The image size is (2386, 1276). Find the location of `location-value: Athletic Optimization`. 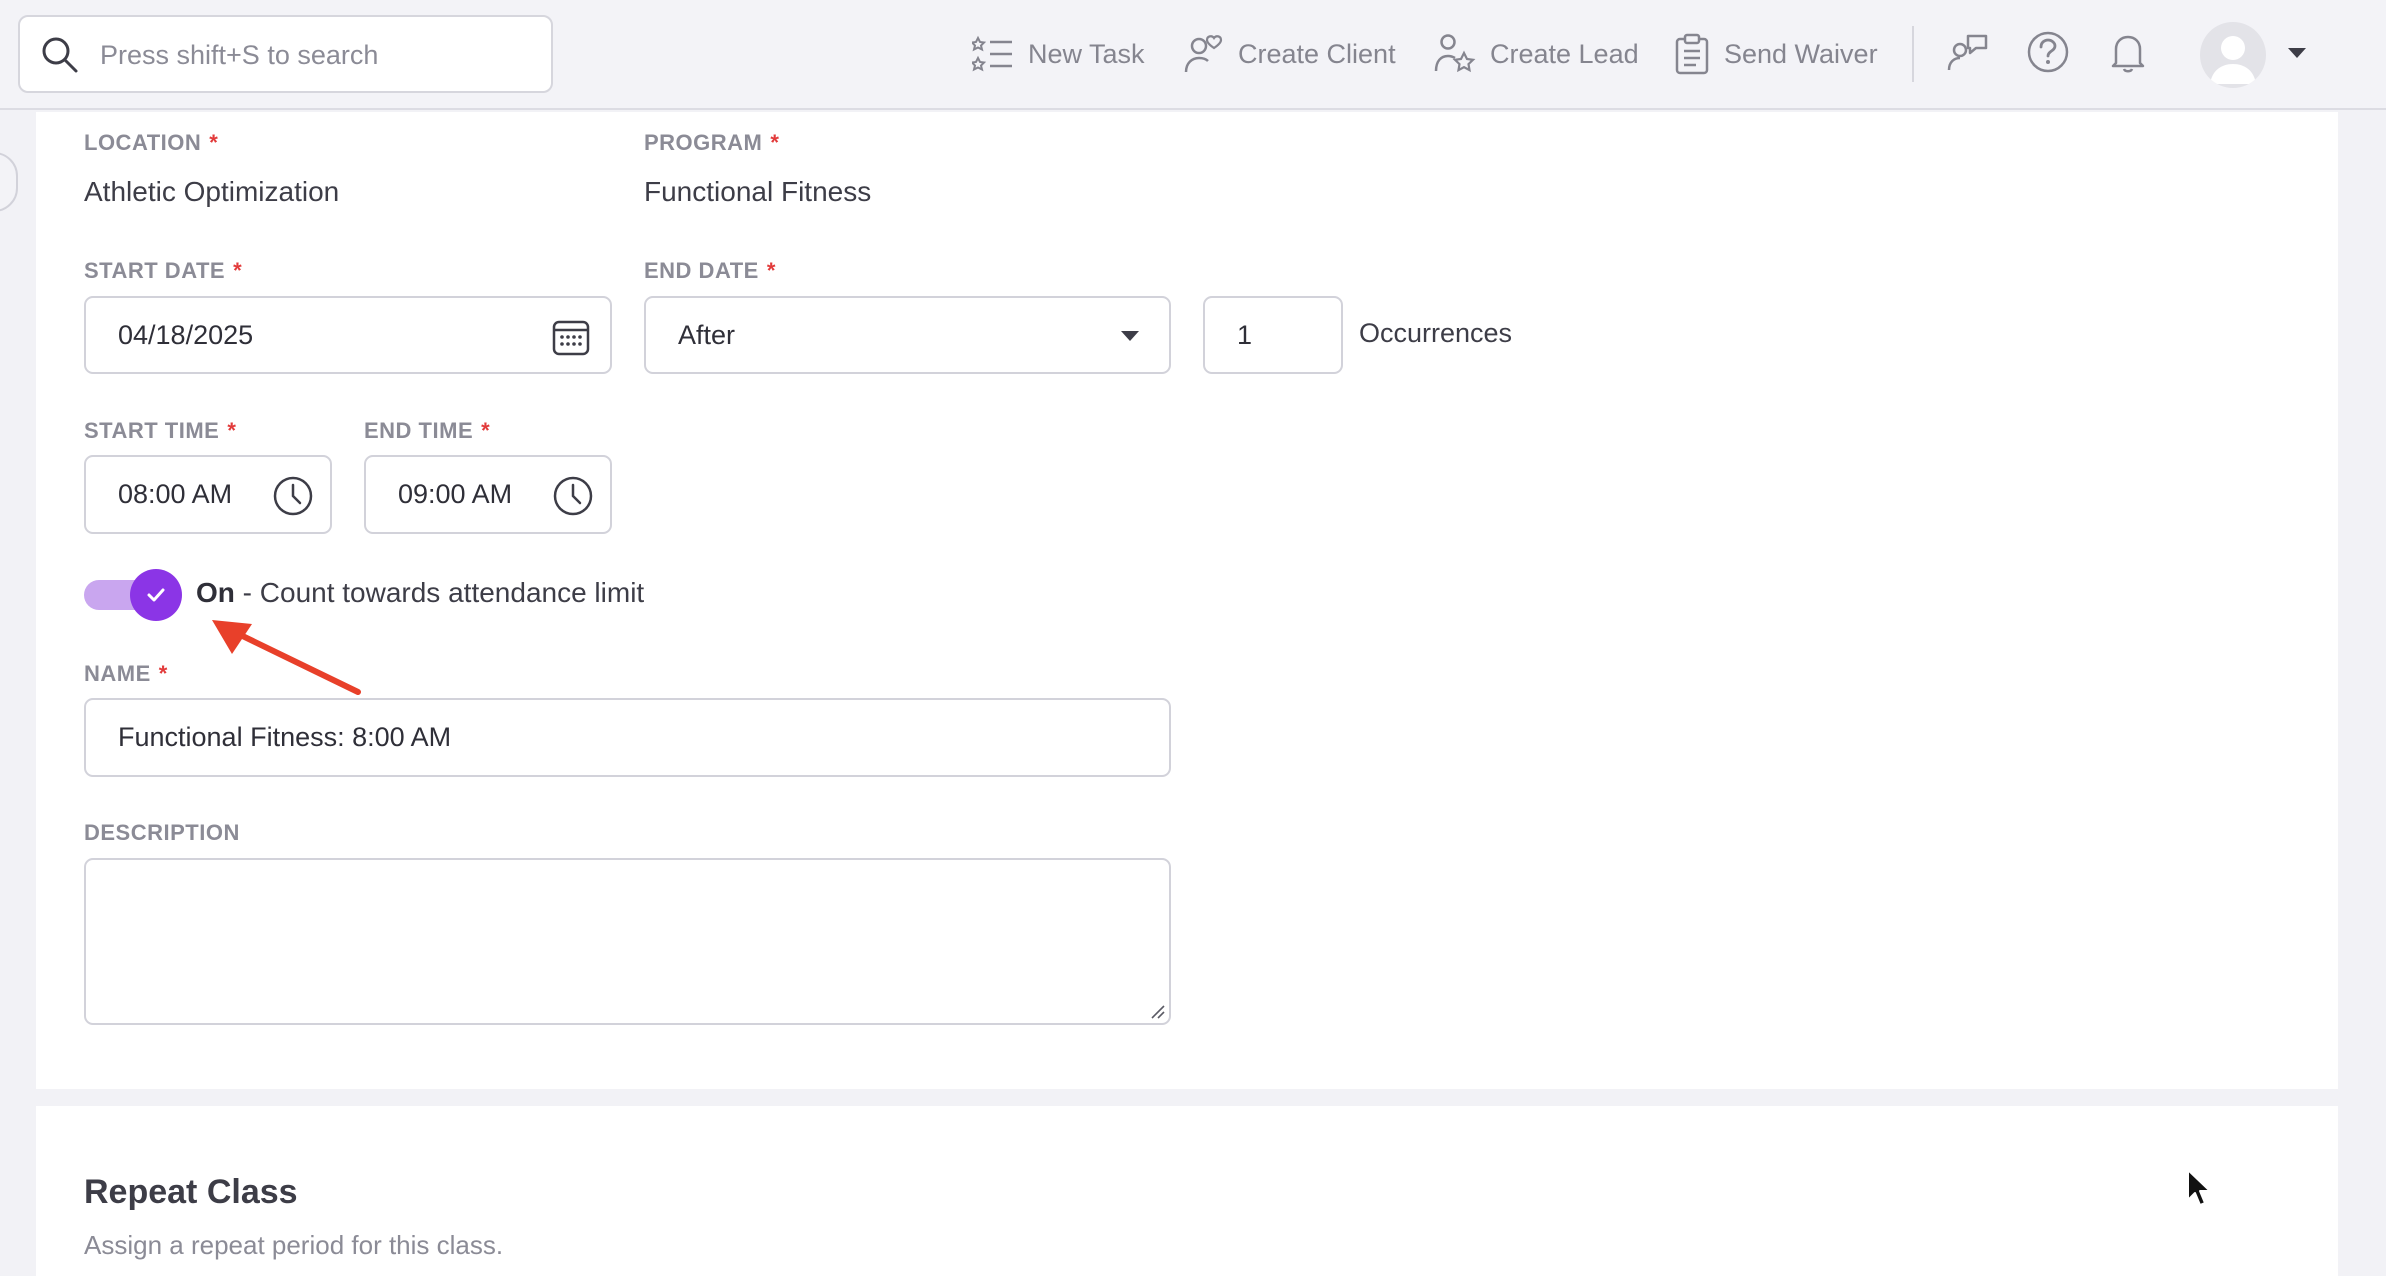

location-value: Athletic Optimization is located at coordinates (212, 191).